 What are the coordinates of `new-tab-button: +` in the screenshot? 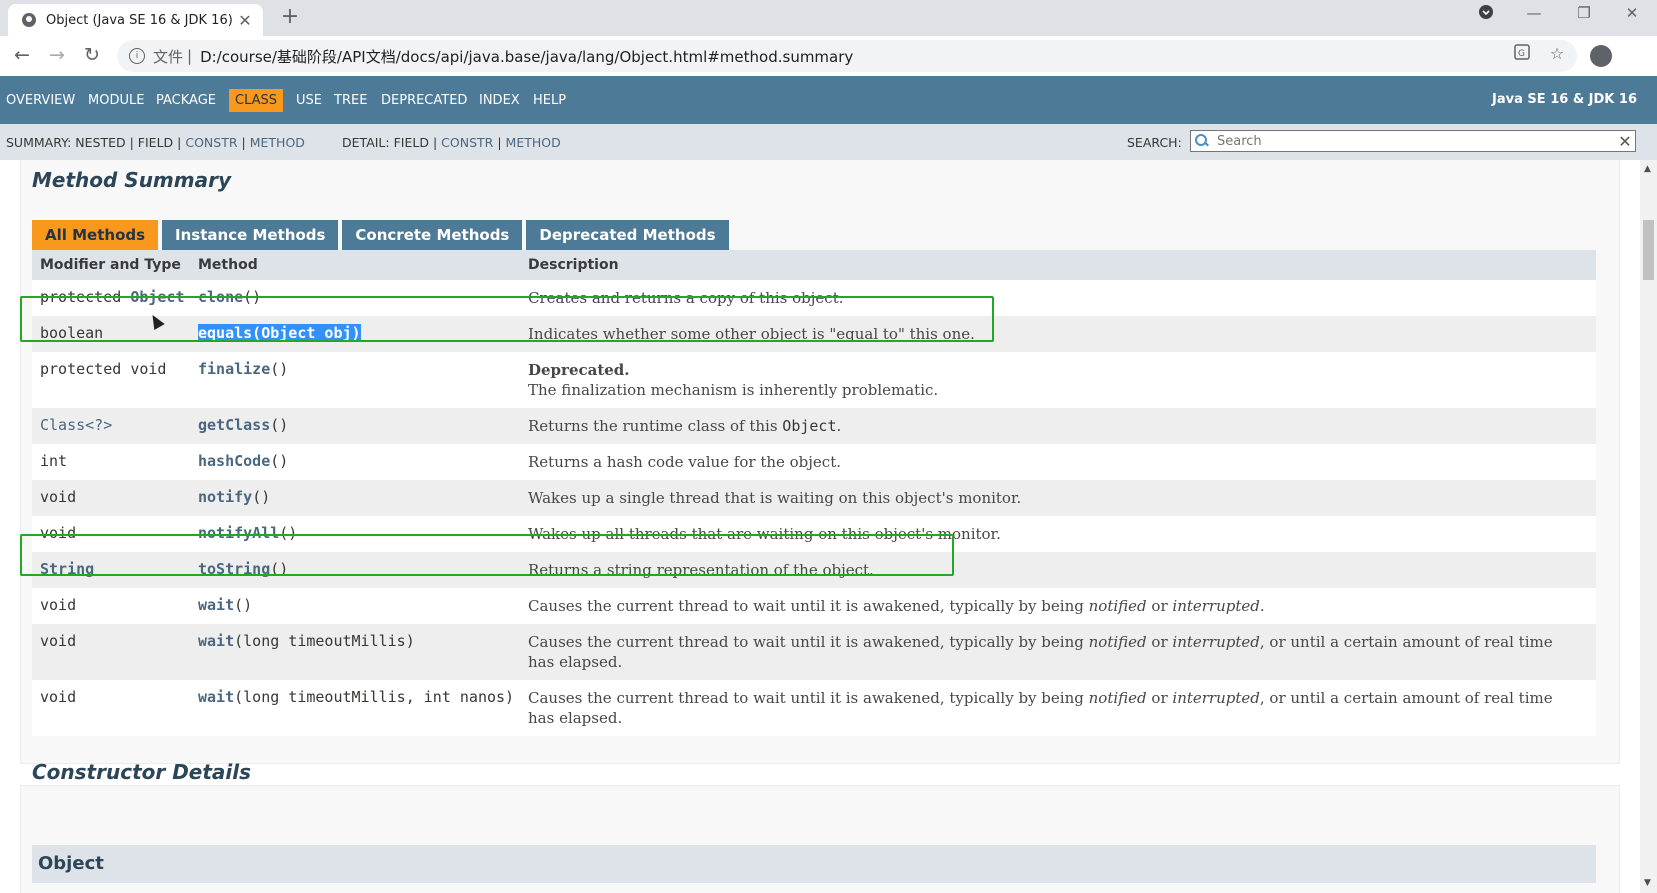 It's located at (290, 16).